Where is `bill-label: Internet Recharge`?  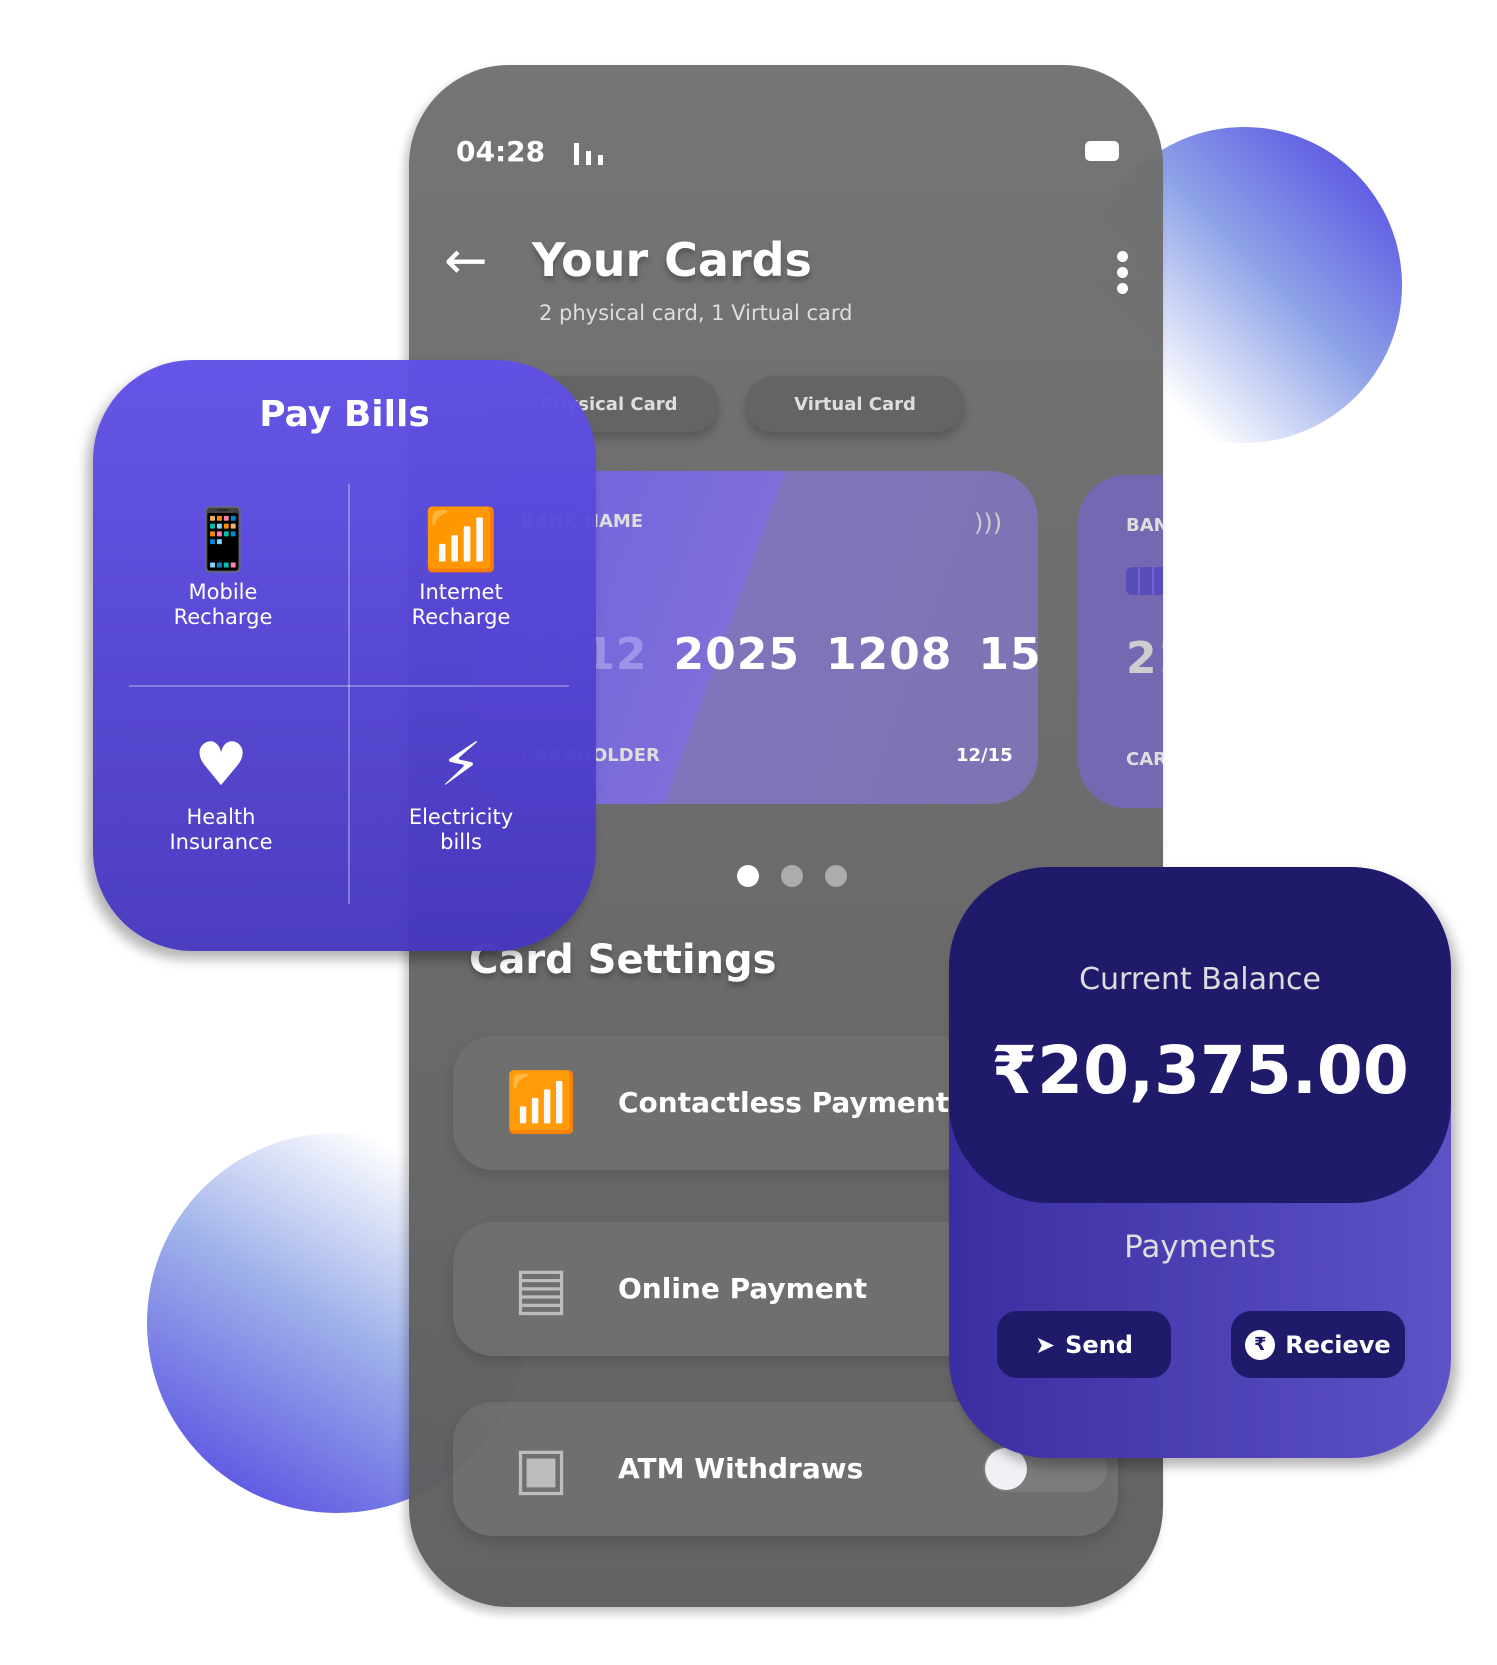 bill-label: Internet Recharge is located at coordinates (461, 605).